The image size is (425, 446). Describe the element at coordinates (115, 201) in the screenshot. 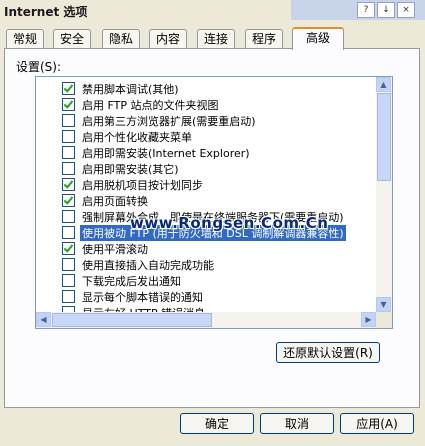

I see `settings-item-label: 启用页面转换` at that location.